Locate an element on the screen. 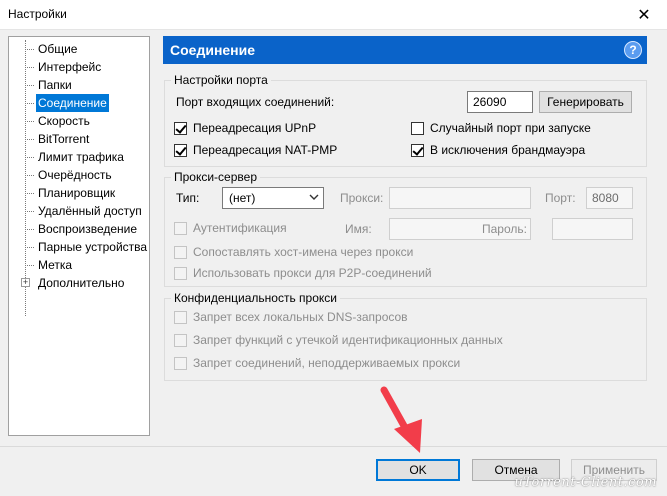  checkbox-label: Случайный порт при запуске is located at coordinates (510, 128).